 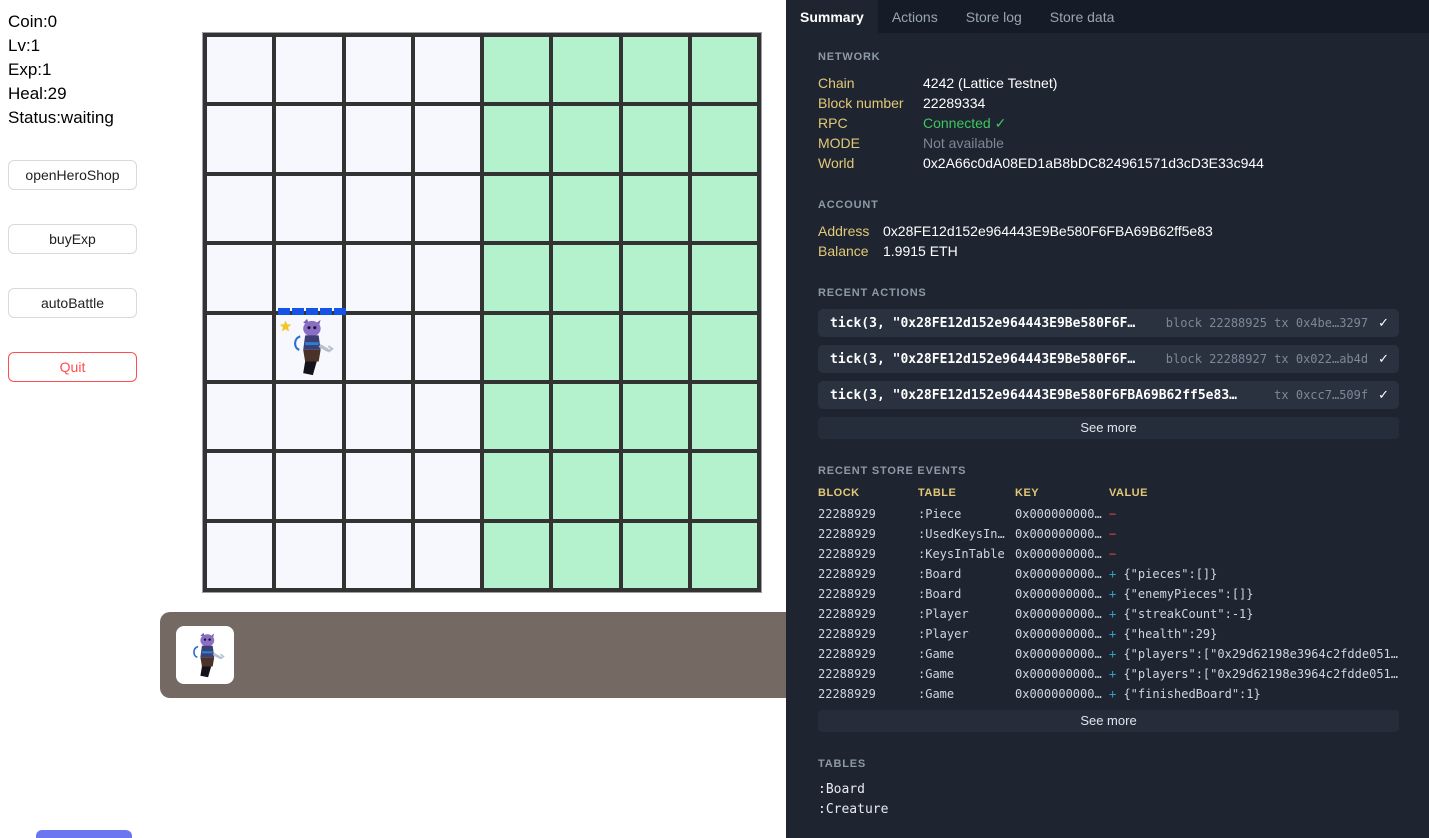 I want to click on board-cell-r4-c4, so click(x=447, y=278).